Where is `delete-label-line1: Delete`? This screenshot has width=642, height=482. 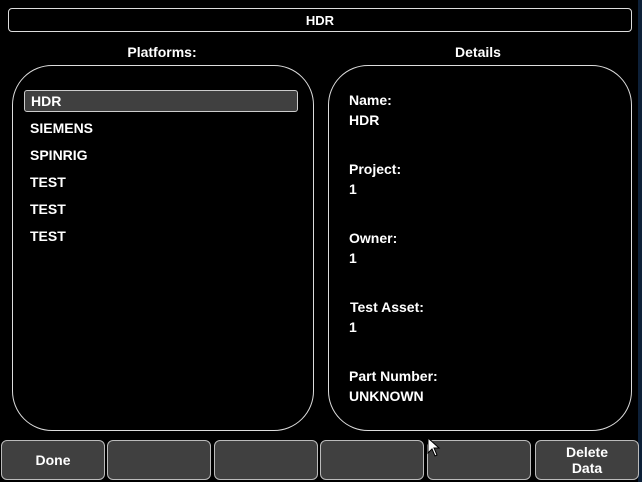
delete-label-line1: Delete is located at coordinates (587, 452).